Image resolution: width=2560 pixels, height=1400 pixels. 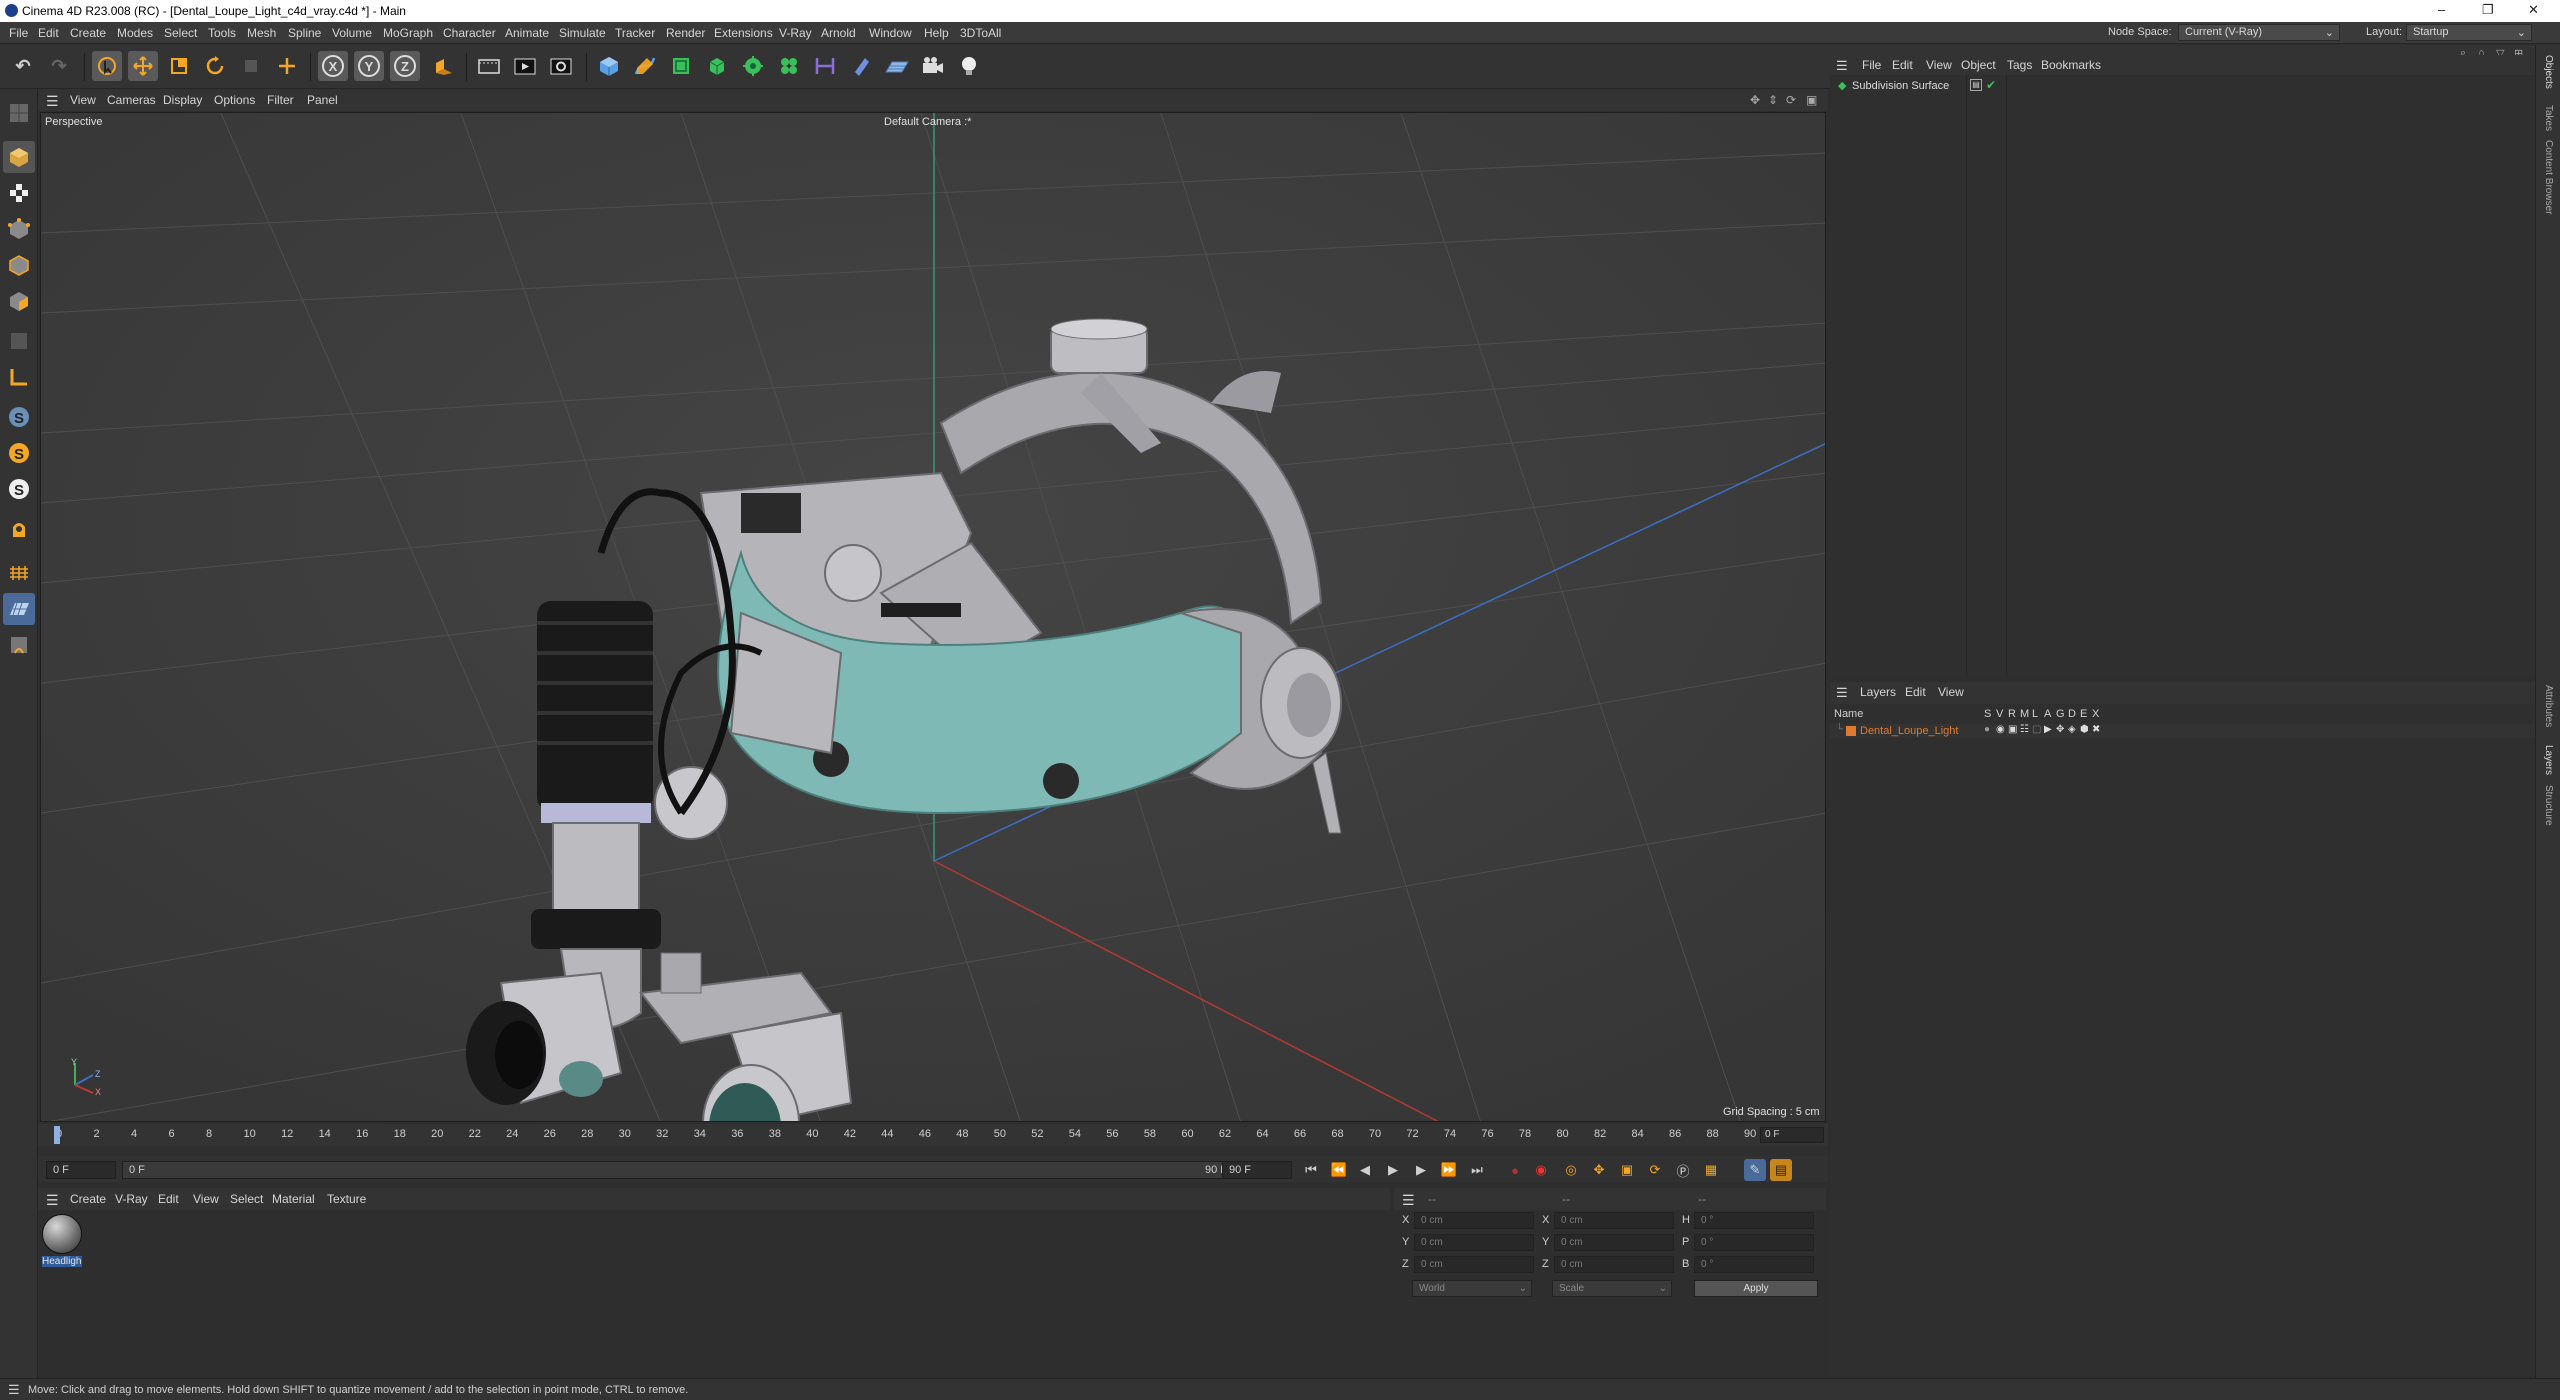 I want to click on menu-file: File, so click(x=18, y=33).